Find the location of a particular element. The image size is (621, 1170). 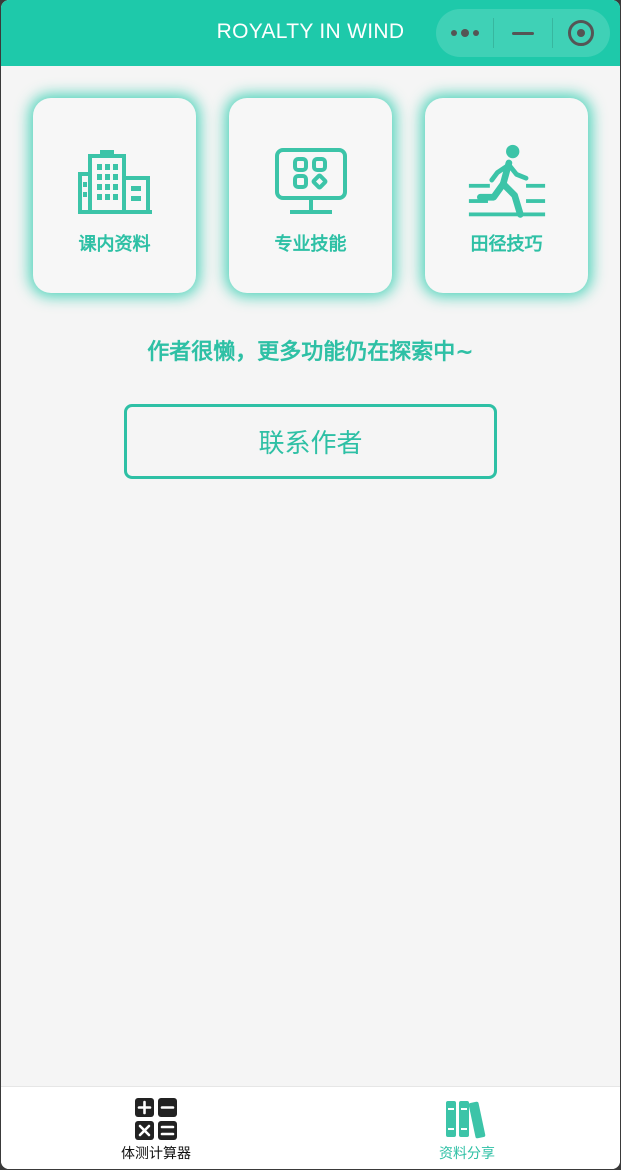

more-button is located at coordinates (464, 33).